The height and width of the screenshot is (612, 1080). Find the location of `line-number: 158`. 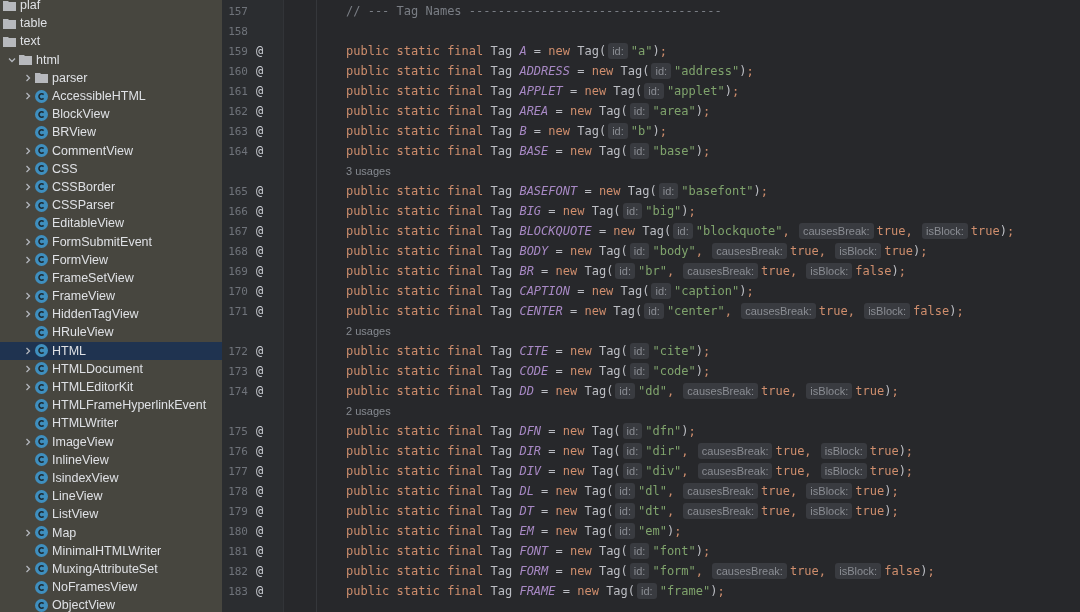

line-number: 158 is located at coordinates (237, 31).